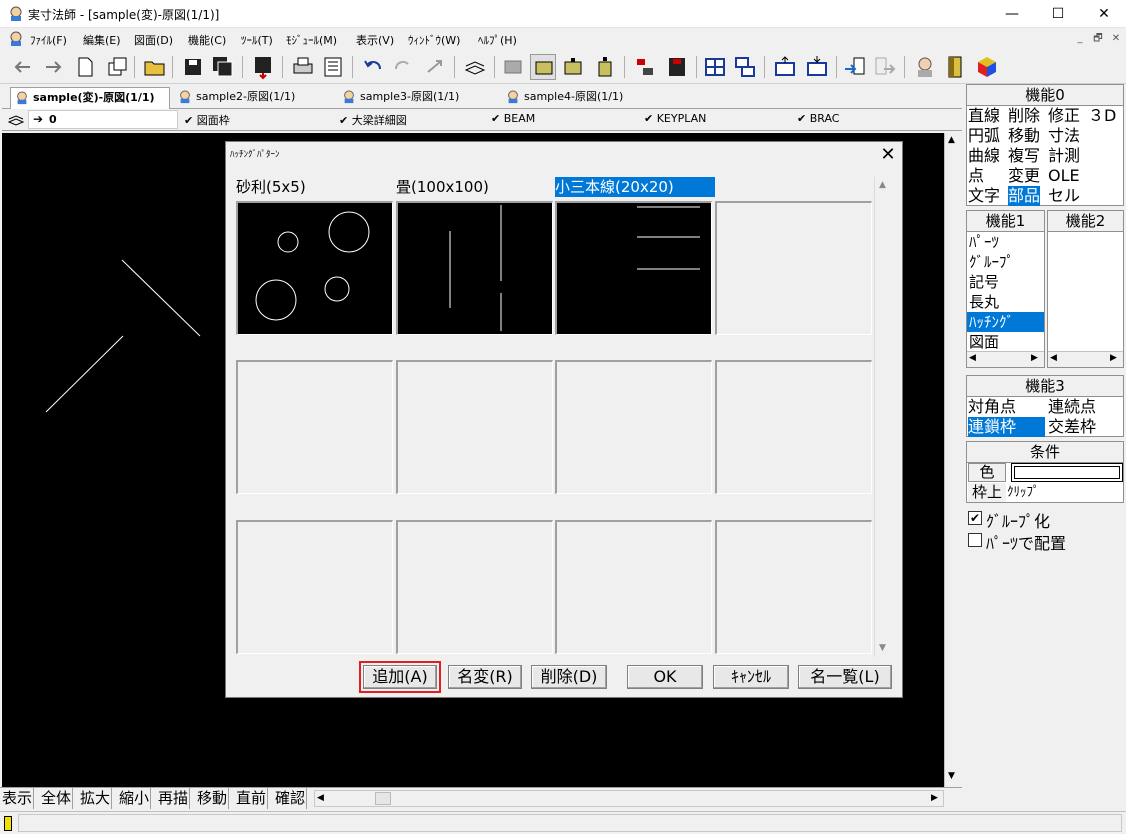  I want to click on function0-item: 変更, so click(1024, 176).